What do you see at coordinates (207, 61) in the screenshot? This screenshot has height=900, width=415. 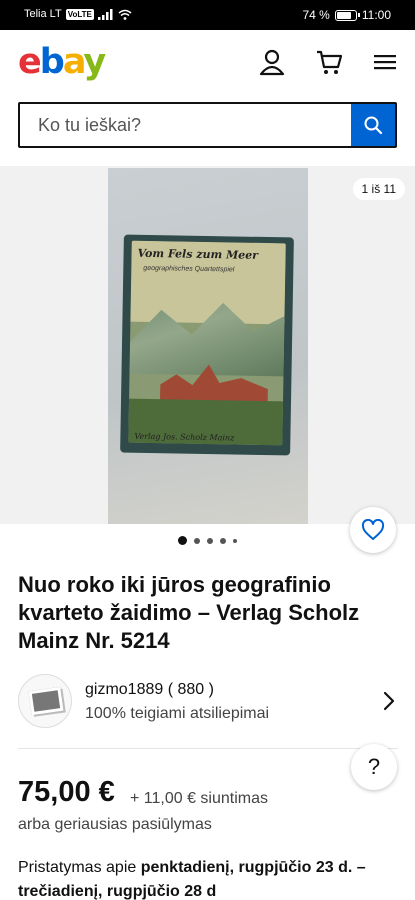 I see `app-header: ebay` at bounding box center [207, 61].